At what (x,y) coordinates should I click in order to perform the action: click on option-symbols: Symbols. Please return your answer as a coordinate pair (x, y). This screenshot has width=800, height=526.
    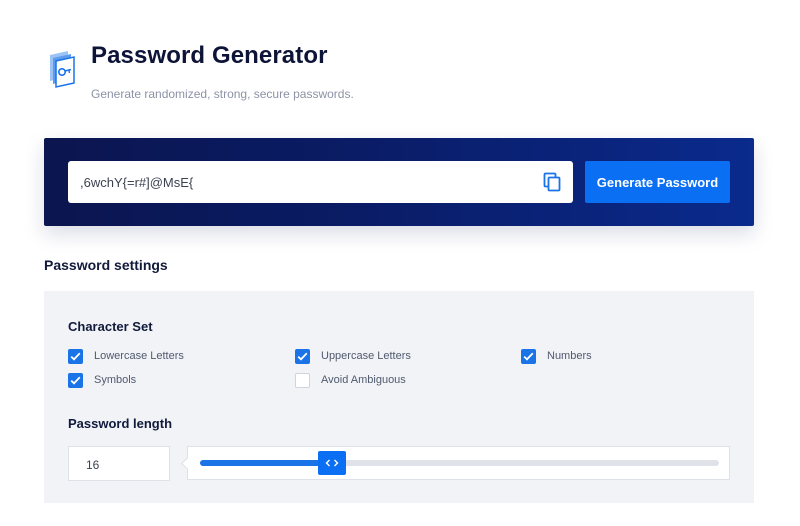
    Looking at the image, I should click on (102, 380).